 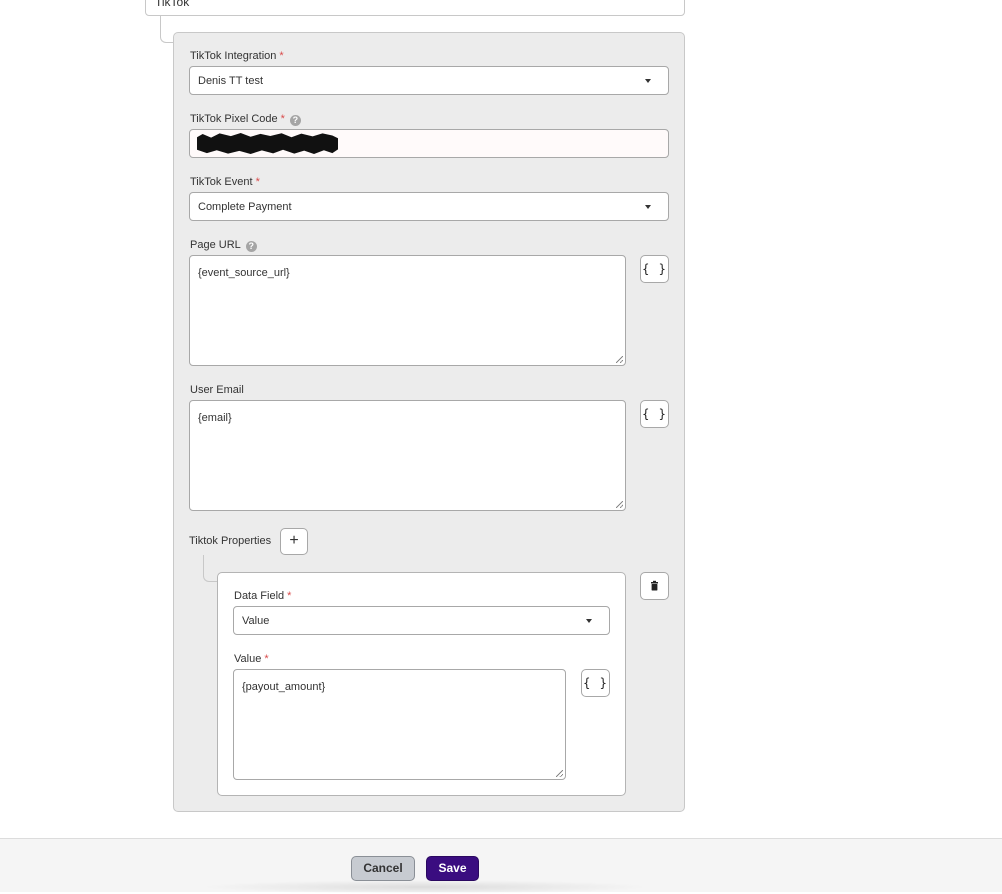 I want to click on delete-property-button, so click(x=654, y=586).